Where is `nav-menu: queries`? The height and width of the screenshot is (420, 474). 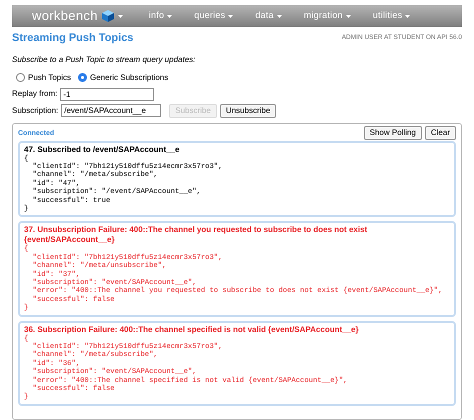 nav-menu: queries is located at coordinates (210, 16).